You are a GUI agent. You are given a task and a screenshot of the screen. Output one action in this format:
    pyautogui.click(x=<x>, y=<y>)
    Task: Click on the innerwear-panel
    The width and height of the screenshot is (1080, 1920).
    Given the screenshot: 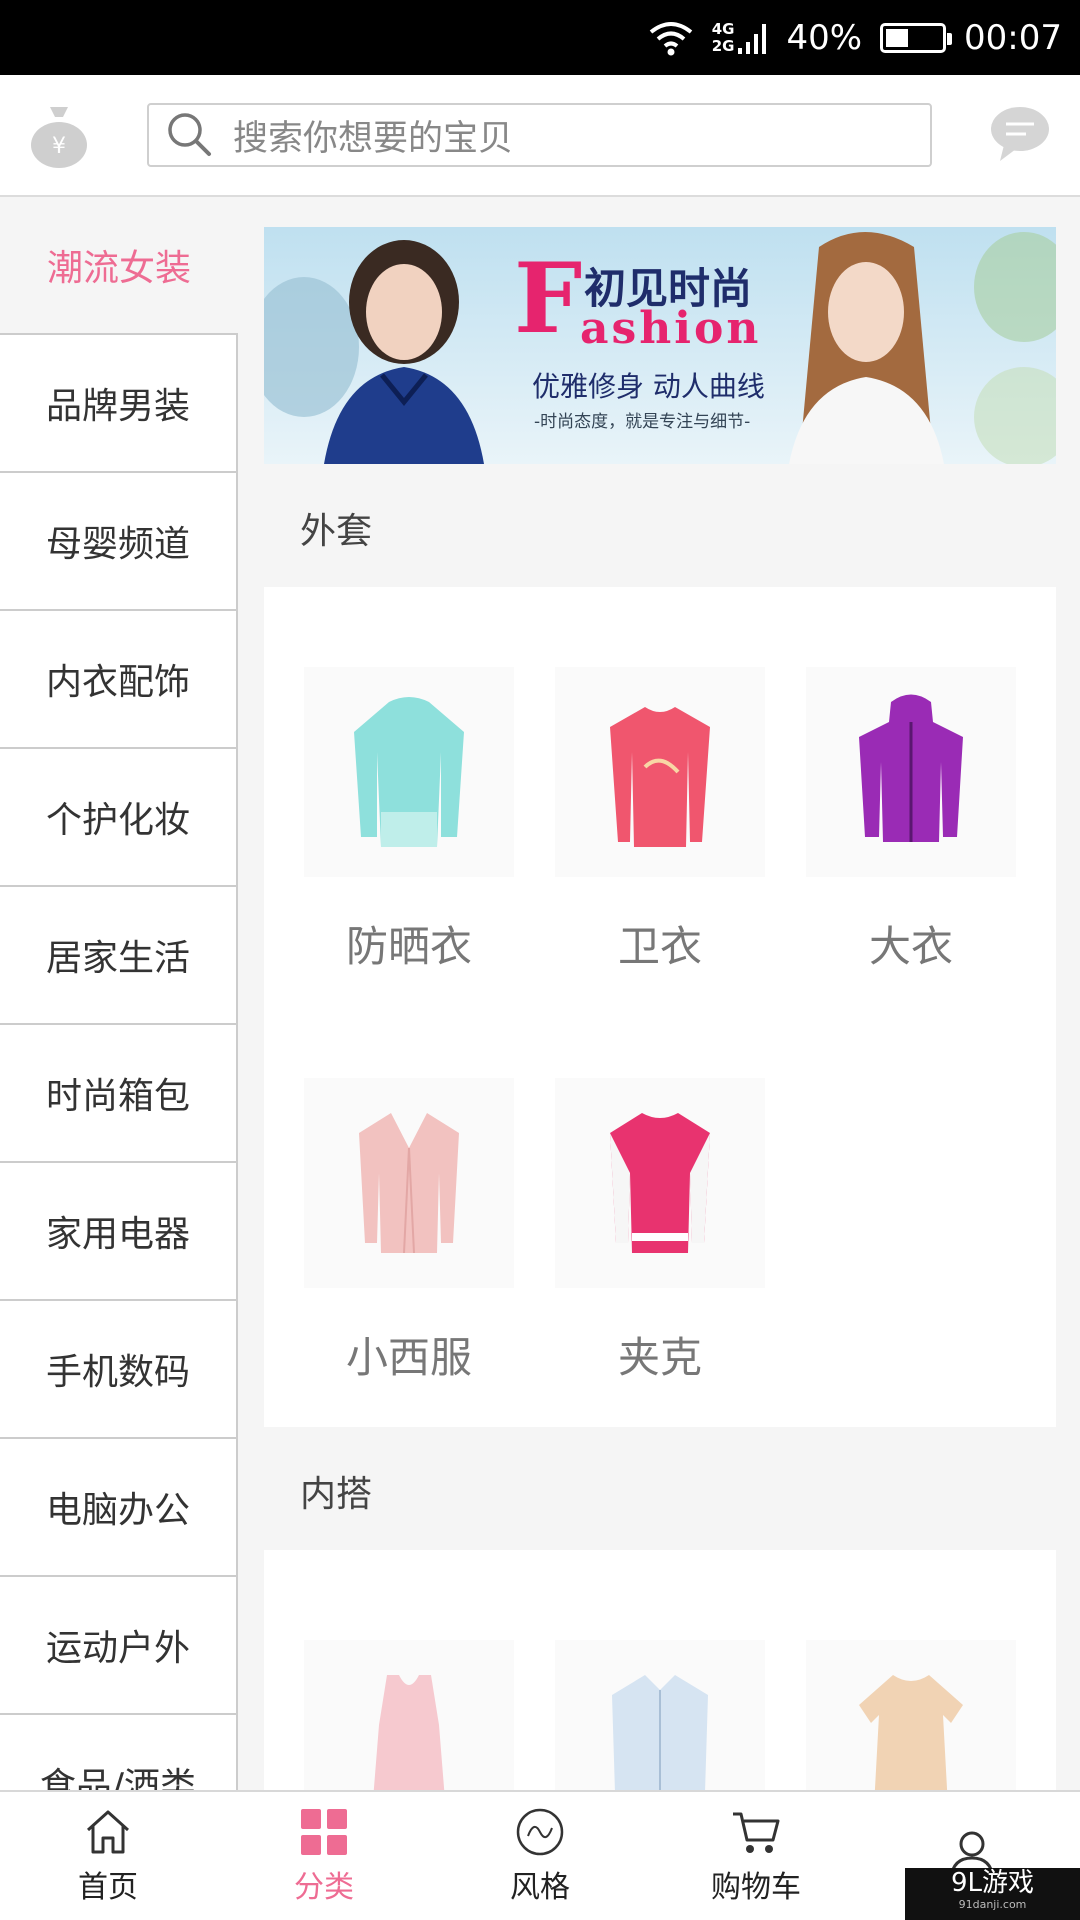 What is the action you would take?
    pyautogui.click(x=660, y=1670)
    